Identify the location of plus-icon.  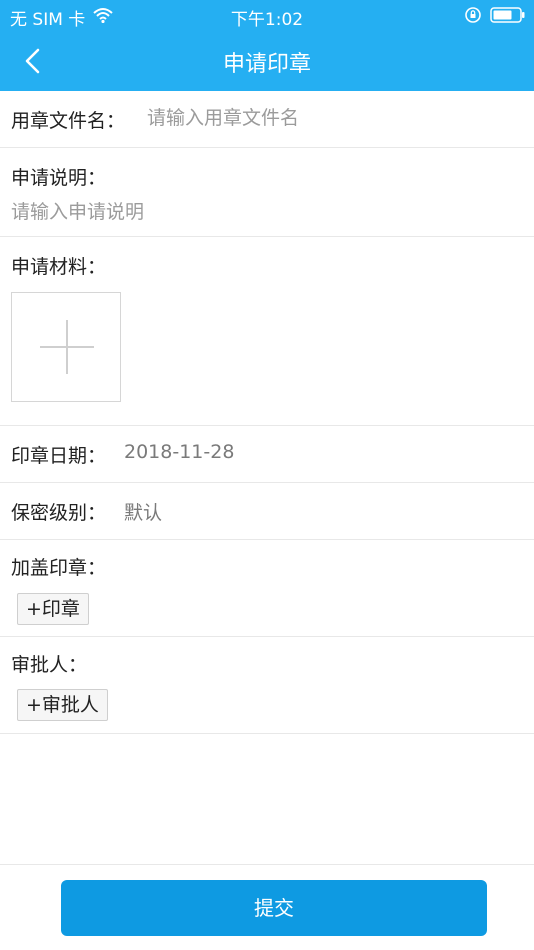
(66, 362).